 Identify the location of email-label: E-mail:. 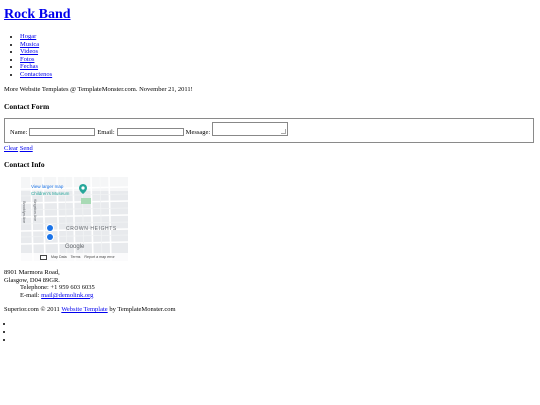
(30, 295).